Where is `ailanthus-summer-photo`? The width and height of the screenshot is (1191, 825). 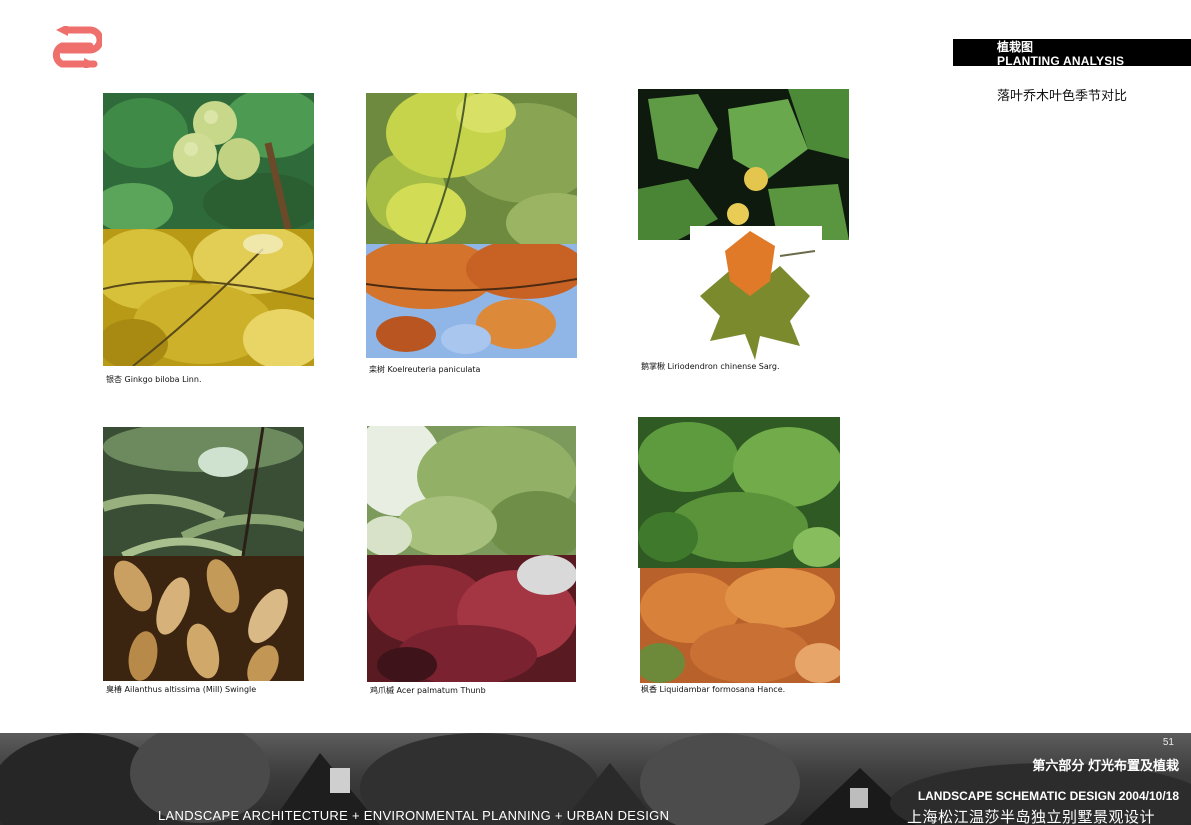
ailanthus-summer-photo is located at coordinates (203, 491).